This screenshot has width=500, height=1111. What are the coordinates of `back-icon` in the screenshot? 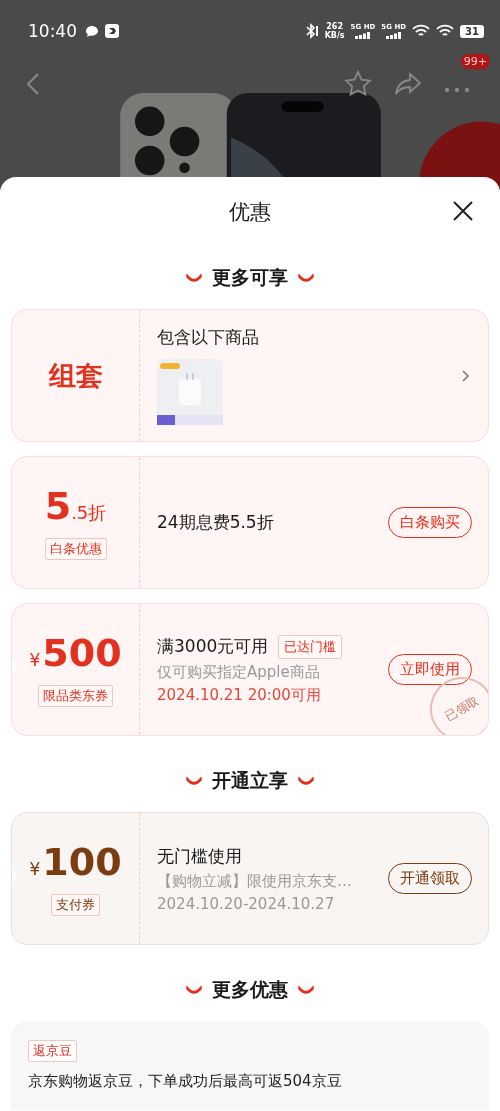 It's located at (33, 84).